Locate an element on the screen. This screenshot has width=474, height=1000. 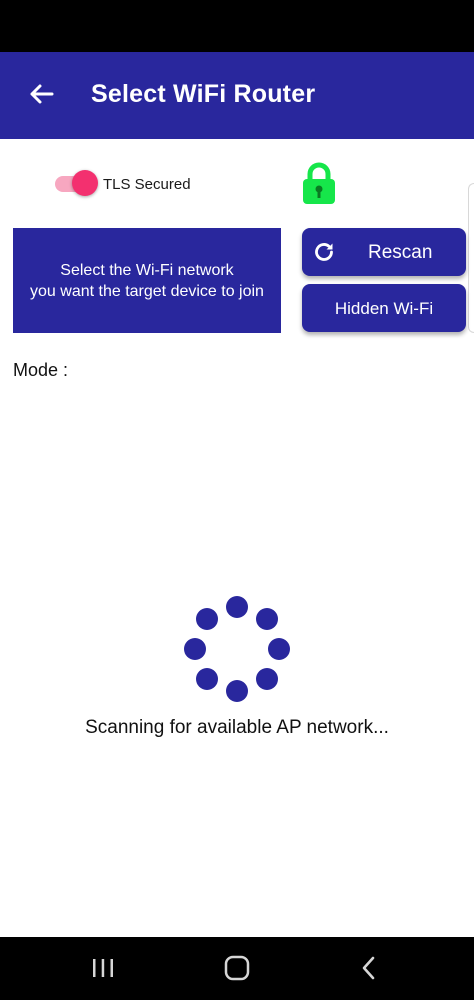
lock-icon is located at coordinates (319, 183).